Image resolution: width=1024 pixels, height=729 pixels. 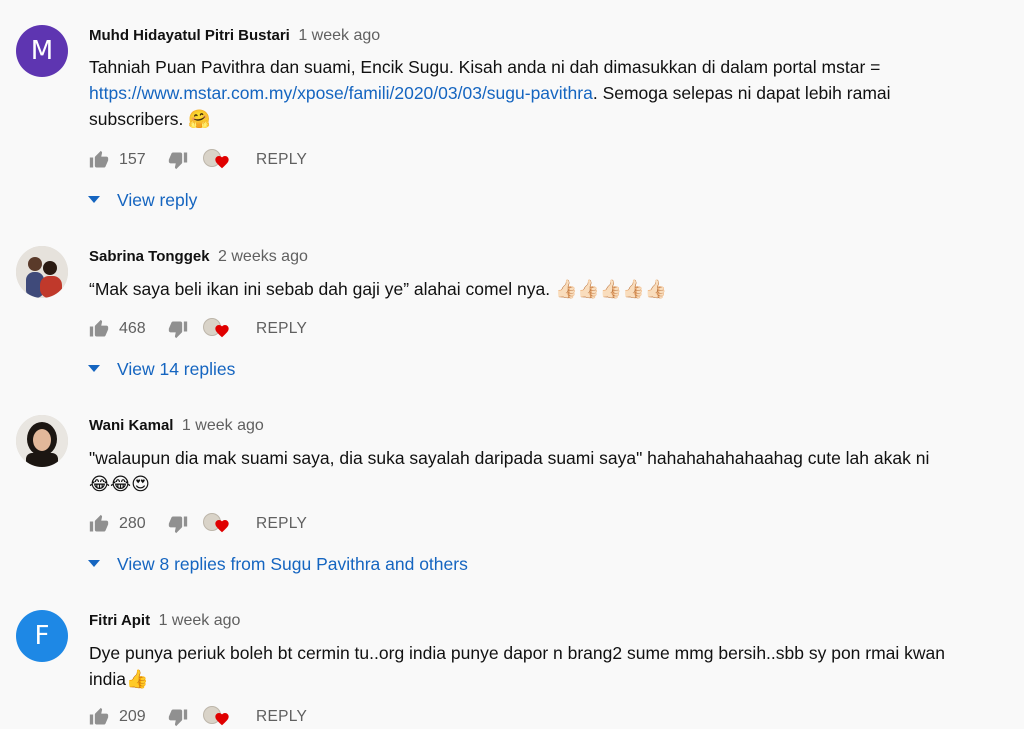 I want to click on avatar: F, so click(x=42, y=636).